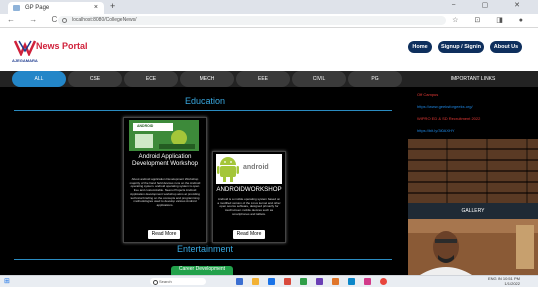  I want to click on taskbar-search-text: Search, so click(165, 281).